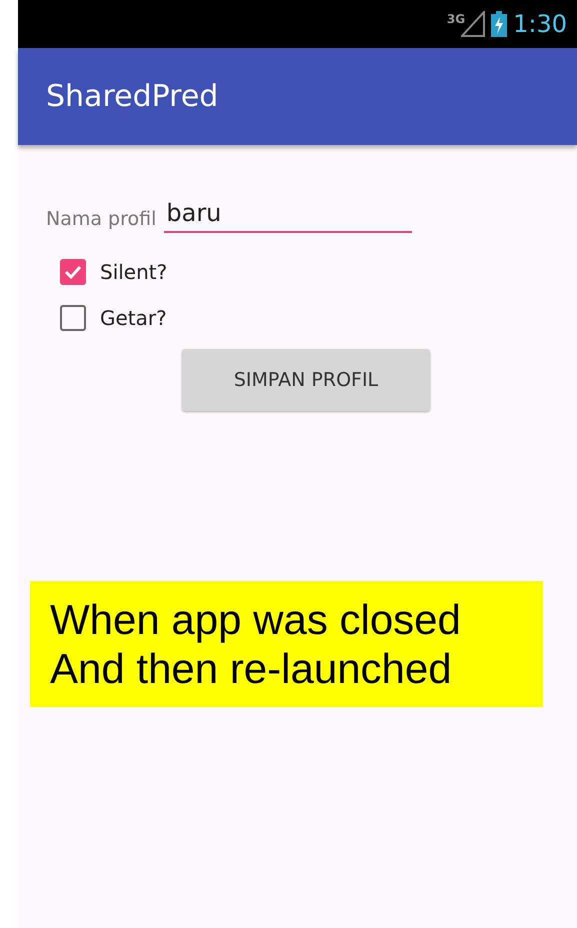 The width and height of the screenshot is (577, 928). I want to click on checkbox-label: Getar?, so click(133, 318).